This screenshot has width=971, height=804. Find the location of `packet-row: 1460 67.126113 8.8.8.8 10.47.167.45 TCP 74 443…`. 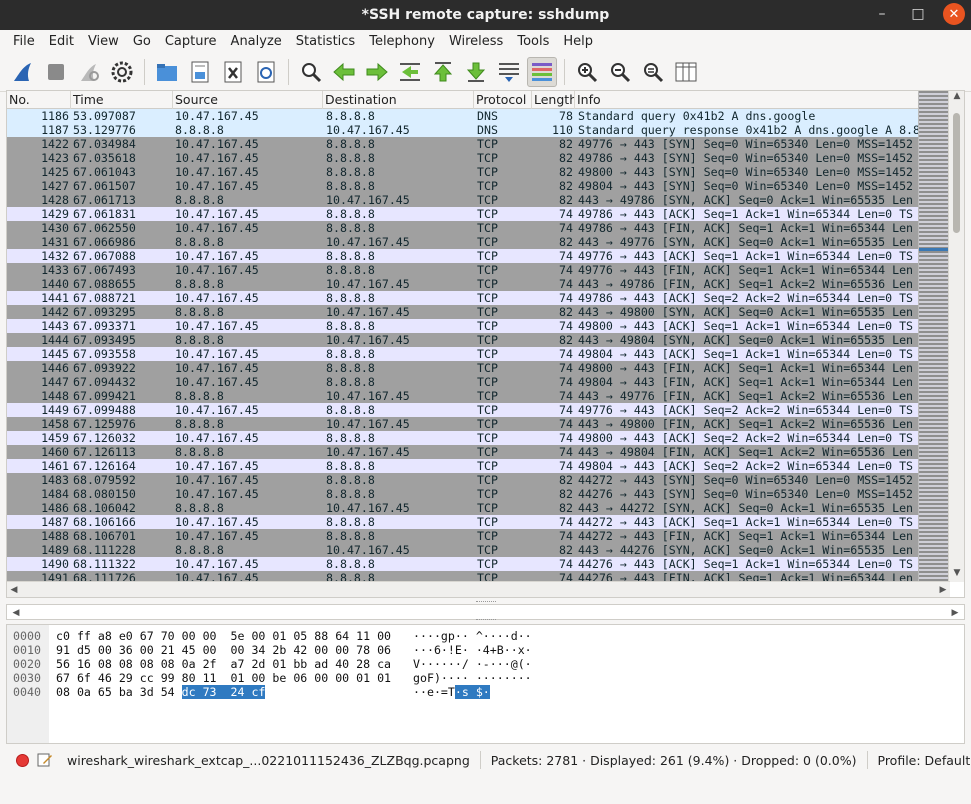

packet-row: 1460 67.126113 8.8.8.8 10.47.167.45 TCP 74 443… is located at coordinates (463, 452).